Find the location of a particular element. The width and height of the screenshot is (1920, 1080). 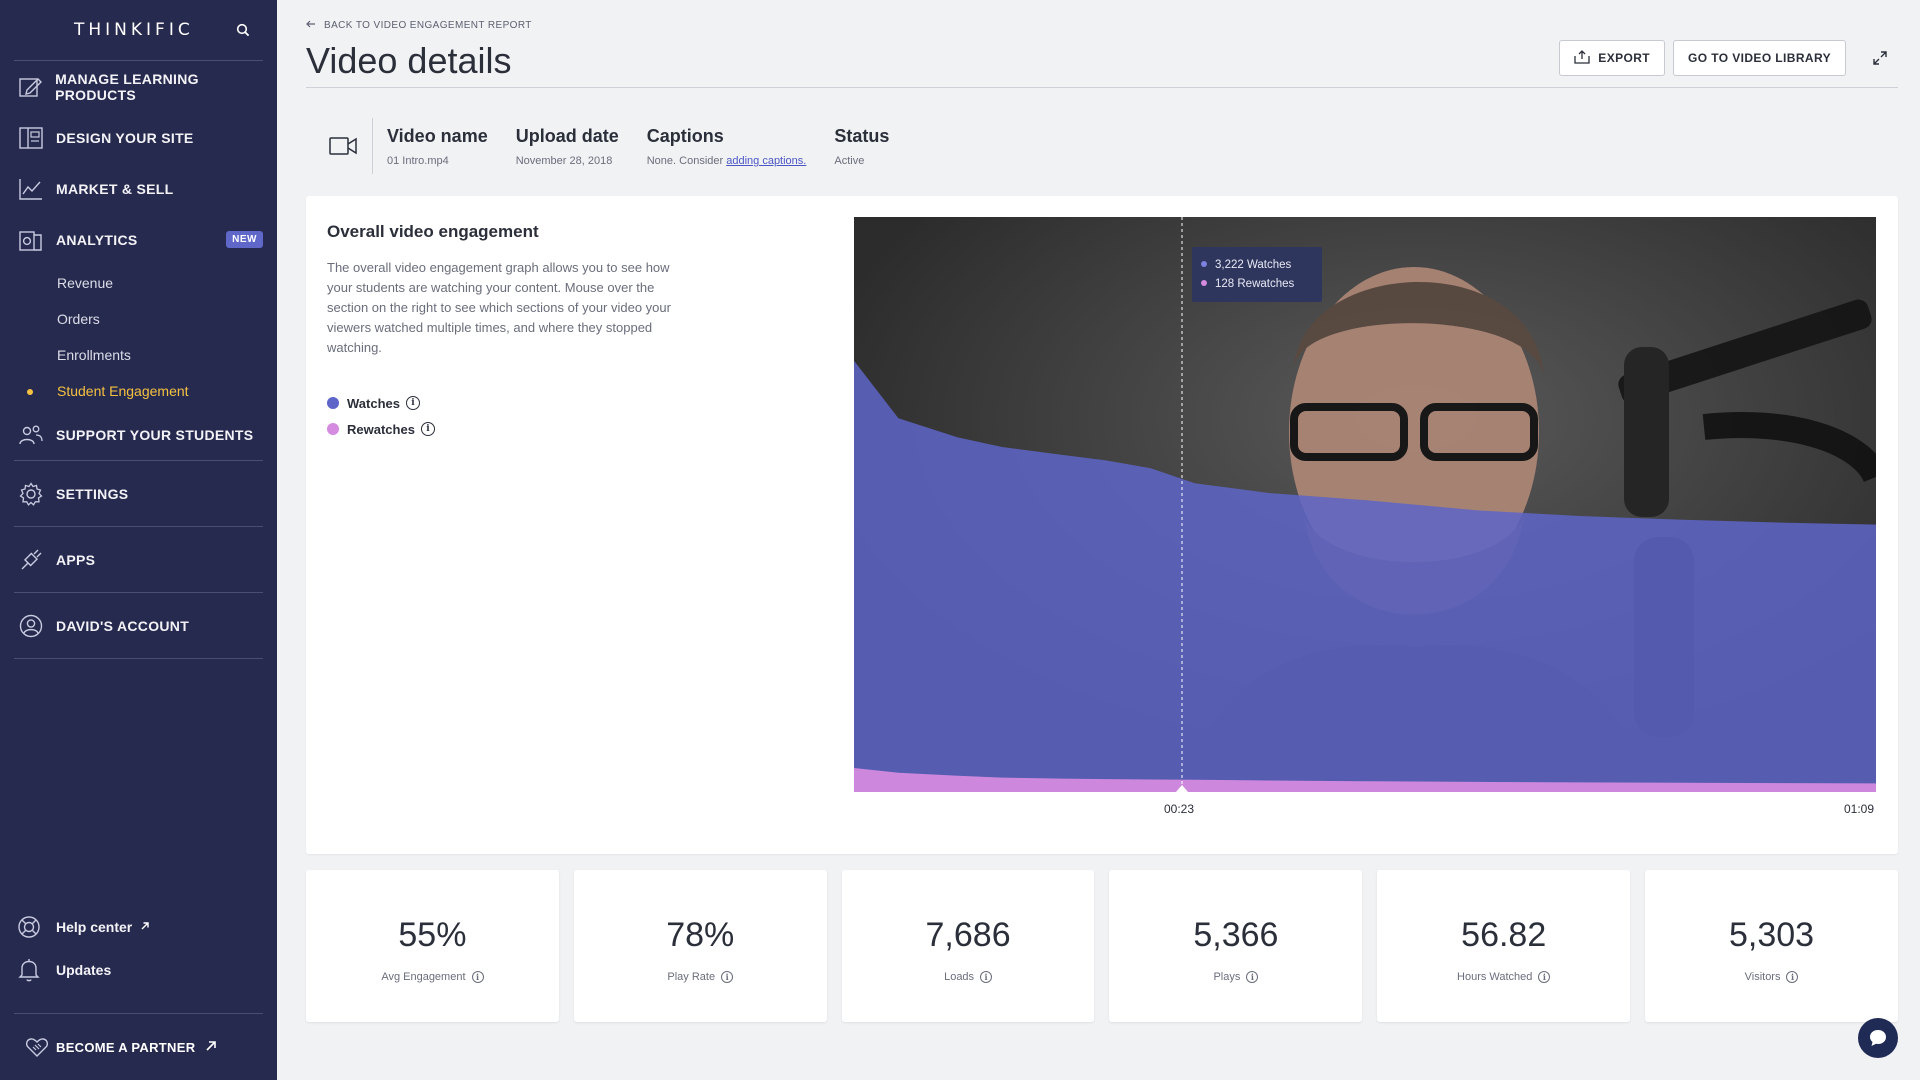

sidebar-subitem-revenue: Revenue is located at coordinates (138, 283).